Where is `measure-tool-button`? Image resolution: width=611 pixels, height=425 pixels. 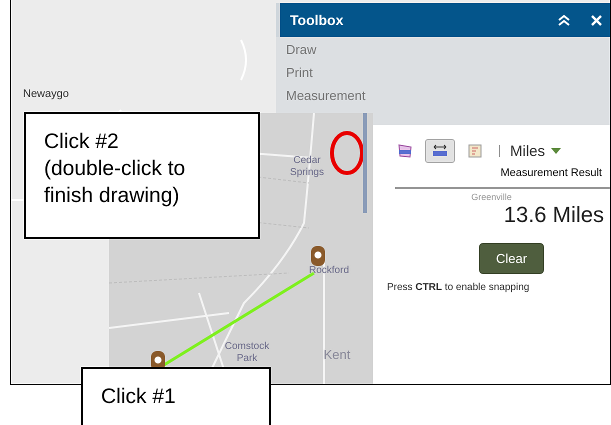 measure-tool-button is located at coordinates (440, 151).